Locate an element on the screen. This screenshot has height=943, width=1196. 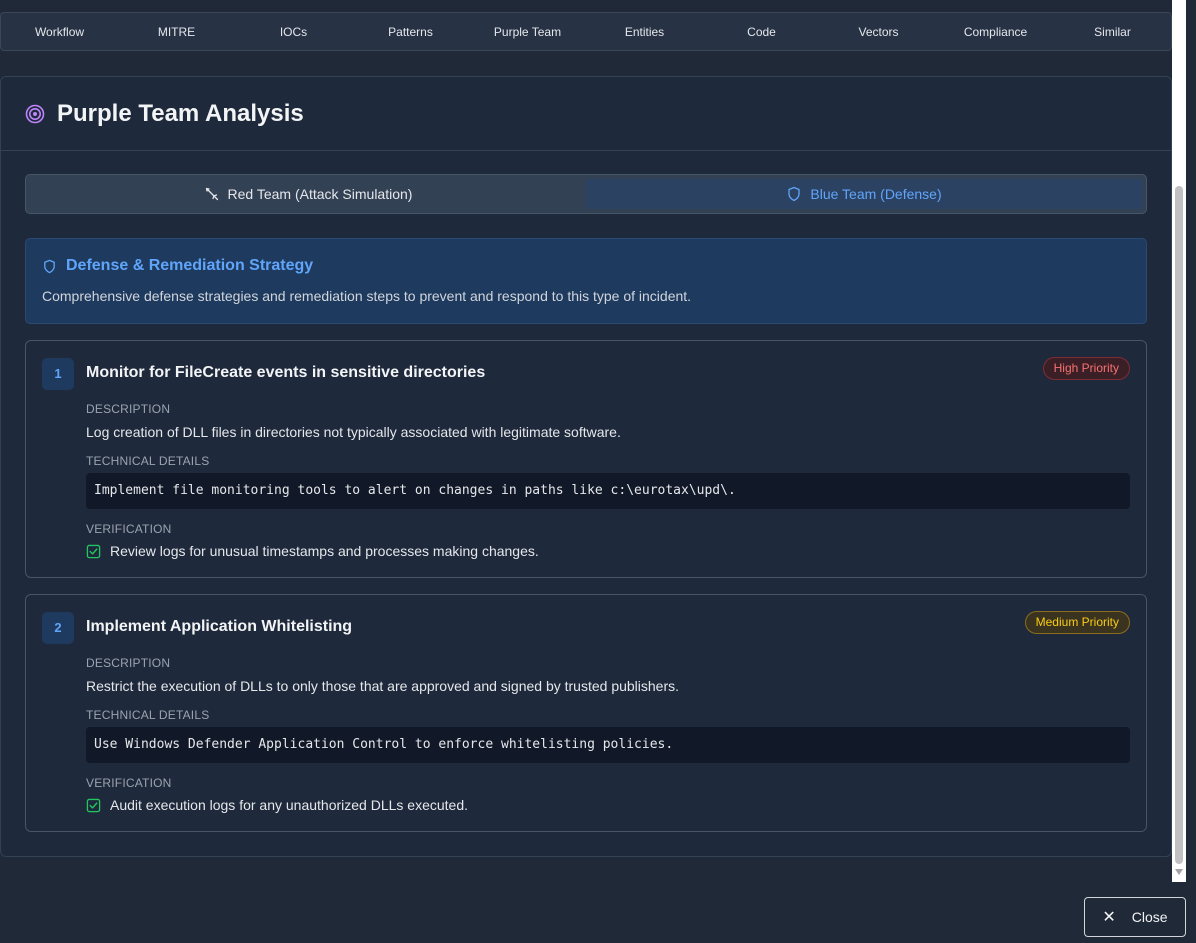
tab-entities: Entities is located at coordinates (644, 32).